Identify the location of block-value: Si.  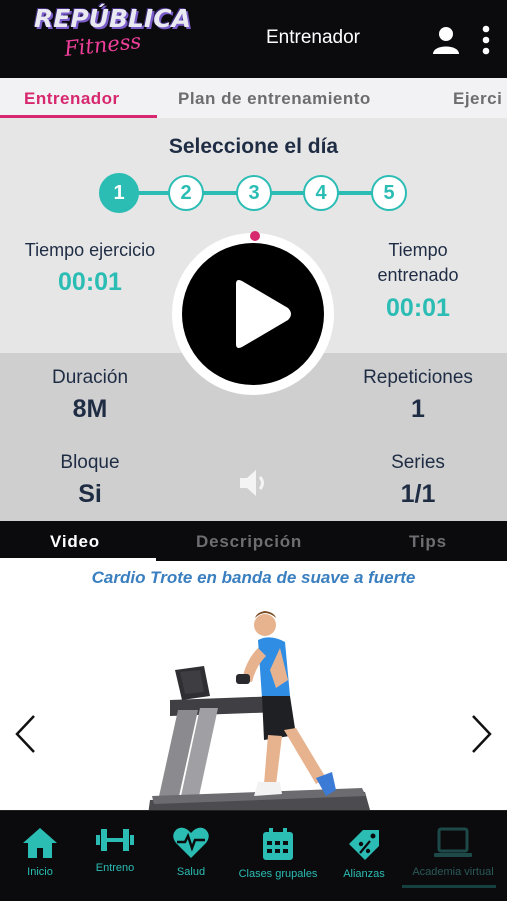
(90, 494).